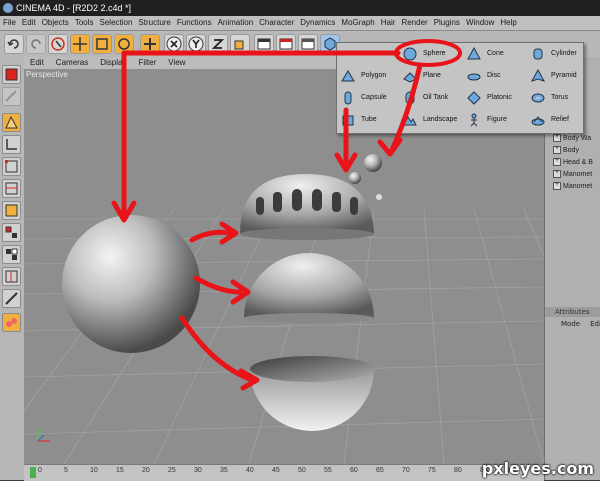 This screenshot has height=481, width=600. I want to click on sphere-object, so click(131, 284).